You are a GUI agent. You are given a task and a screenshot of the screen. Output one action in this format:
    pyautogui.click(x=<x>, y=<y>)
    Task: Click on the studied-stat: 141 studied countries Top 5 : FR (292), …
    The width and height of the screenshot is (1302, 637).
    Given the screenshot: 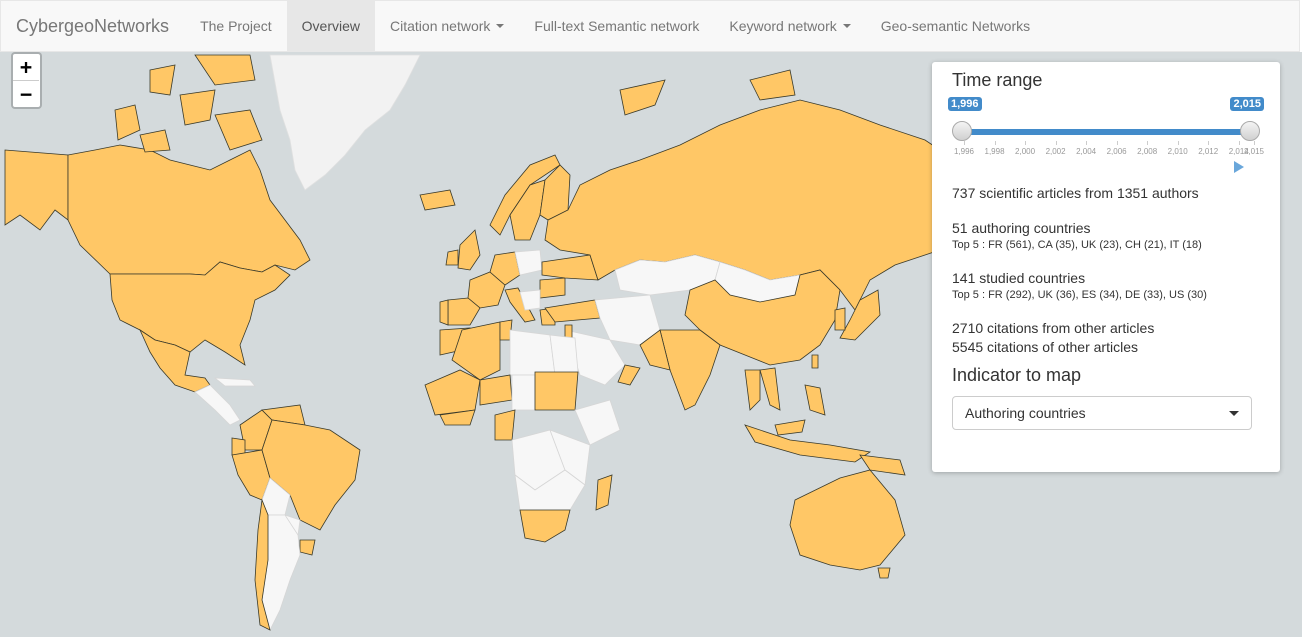 What is the action you would take?
    pyautogui.click(x=1106, y=285)
    